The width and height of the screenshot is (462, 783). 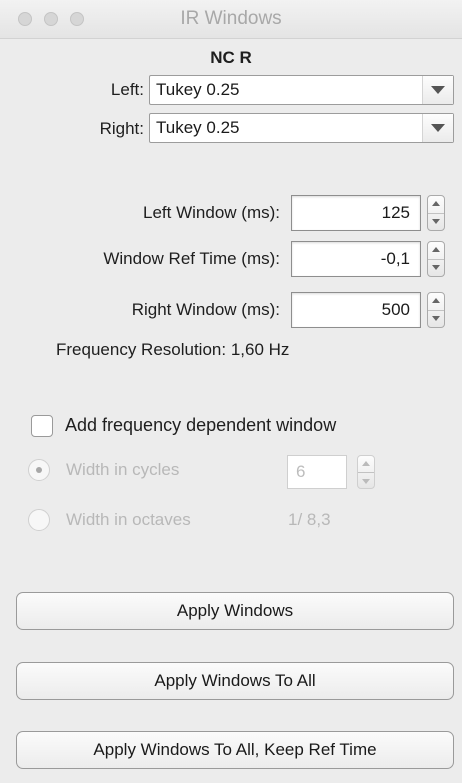 I want to click on right-window-type-value: Tukey 0.25, so click(x=198, y=127).